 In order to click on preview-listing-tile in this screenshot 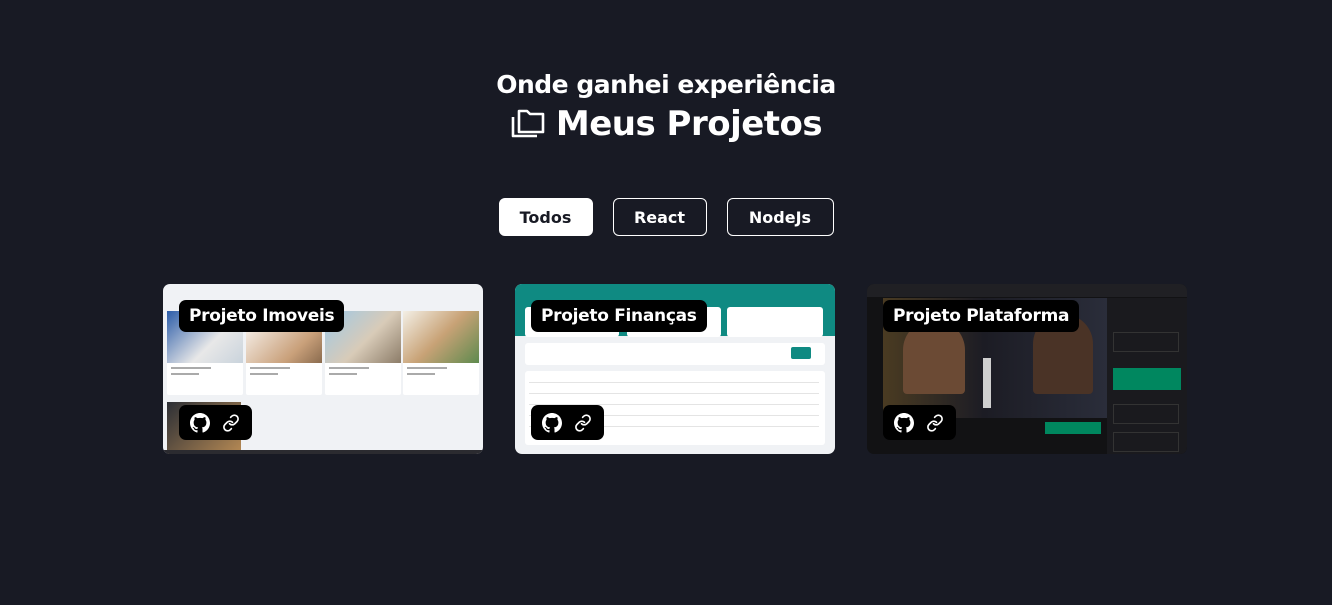, I will do `click(441, 353)`.